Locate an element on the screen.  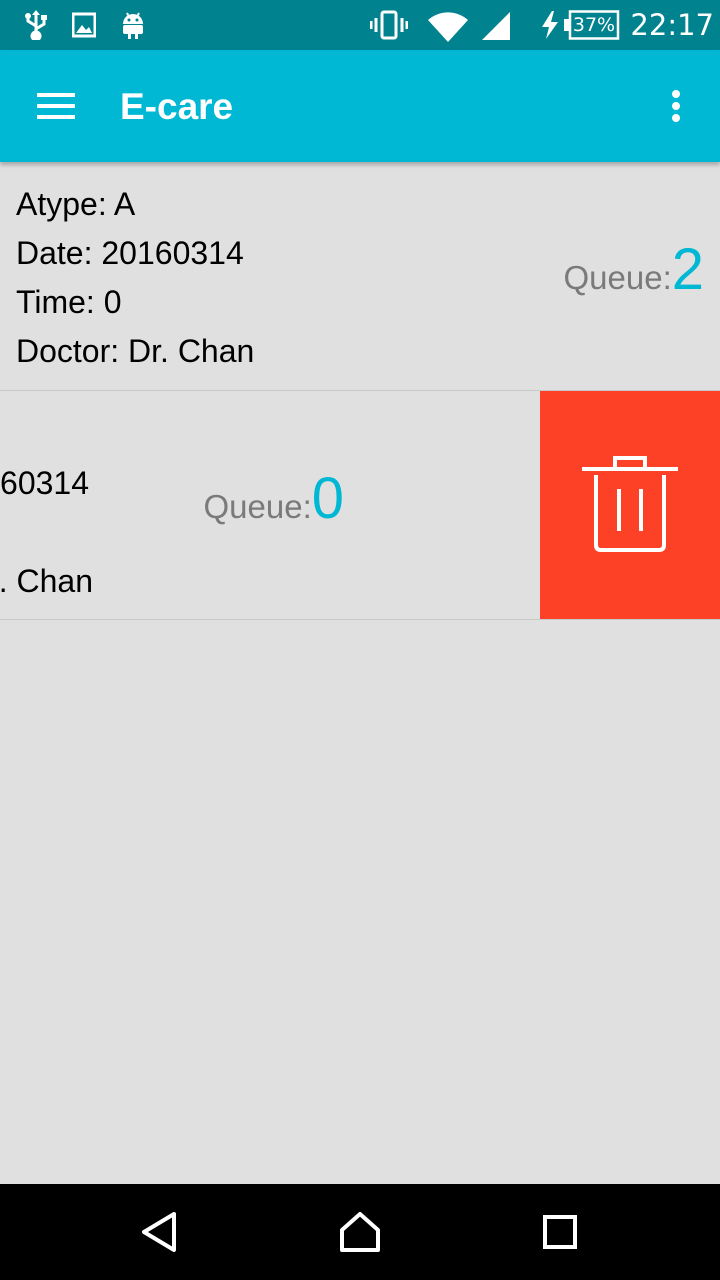
appointment-doctor: Doctor: Dr. Chan is located at coordinates (135, 351).